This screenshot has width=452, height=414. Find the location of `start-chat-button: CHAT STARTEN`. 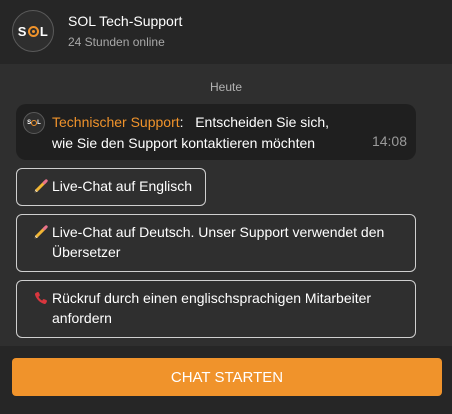

start-chat-button: CHAT STARTEN is located at coordinates (227, 377).